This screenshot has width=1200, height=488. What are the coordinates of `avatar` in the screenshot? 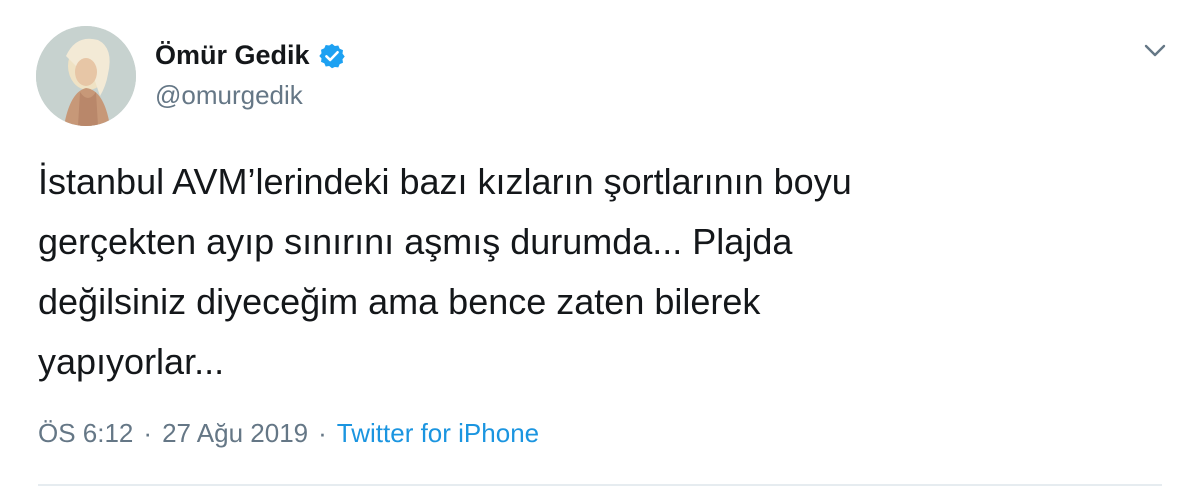 It's located at (86, 76).